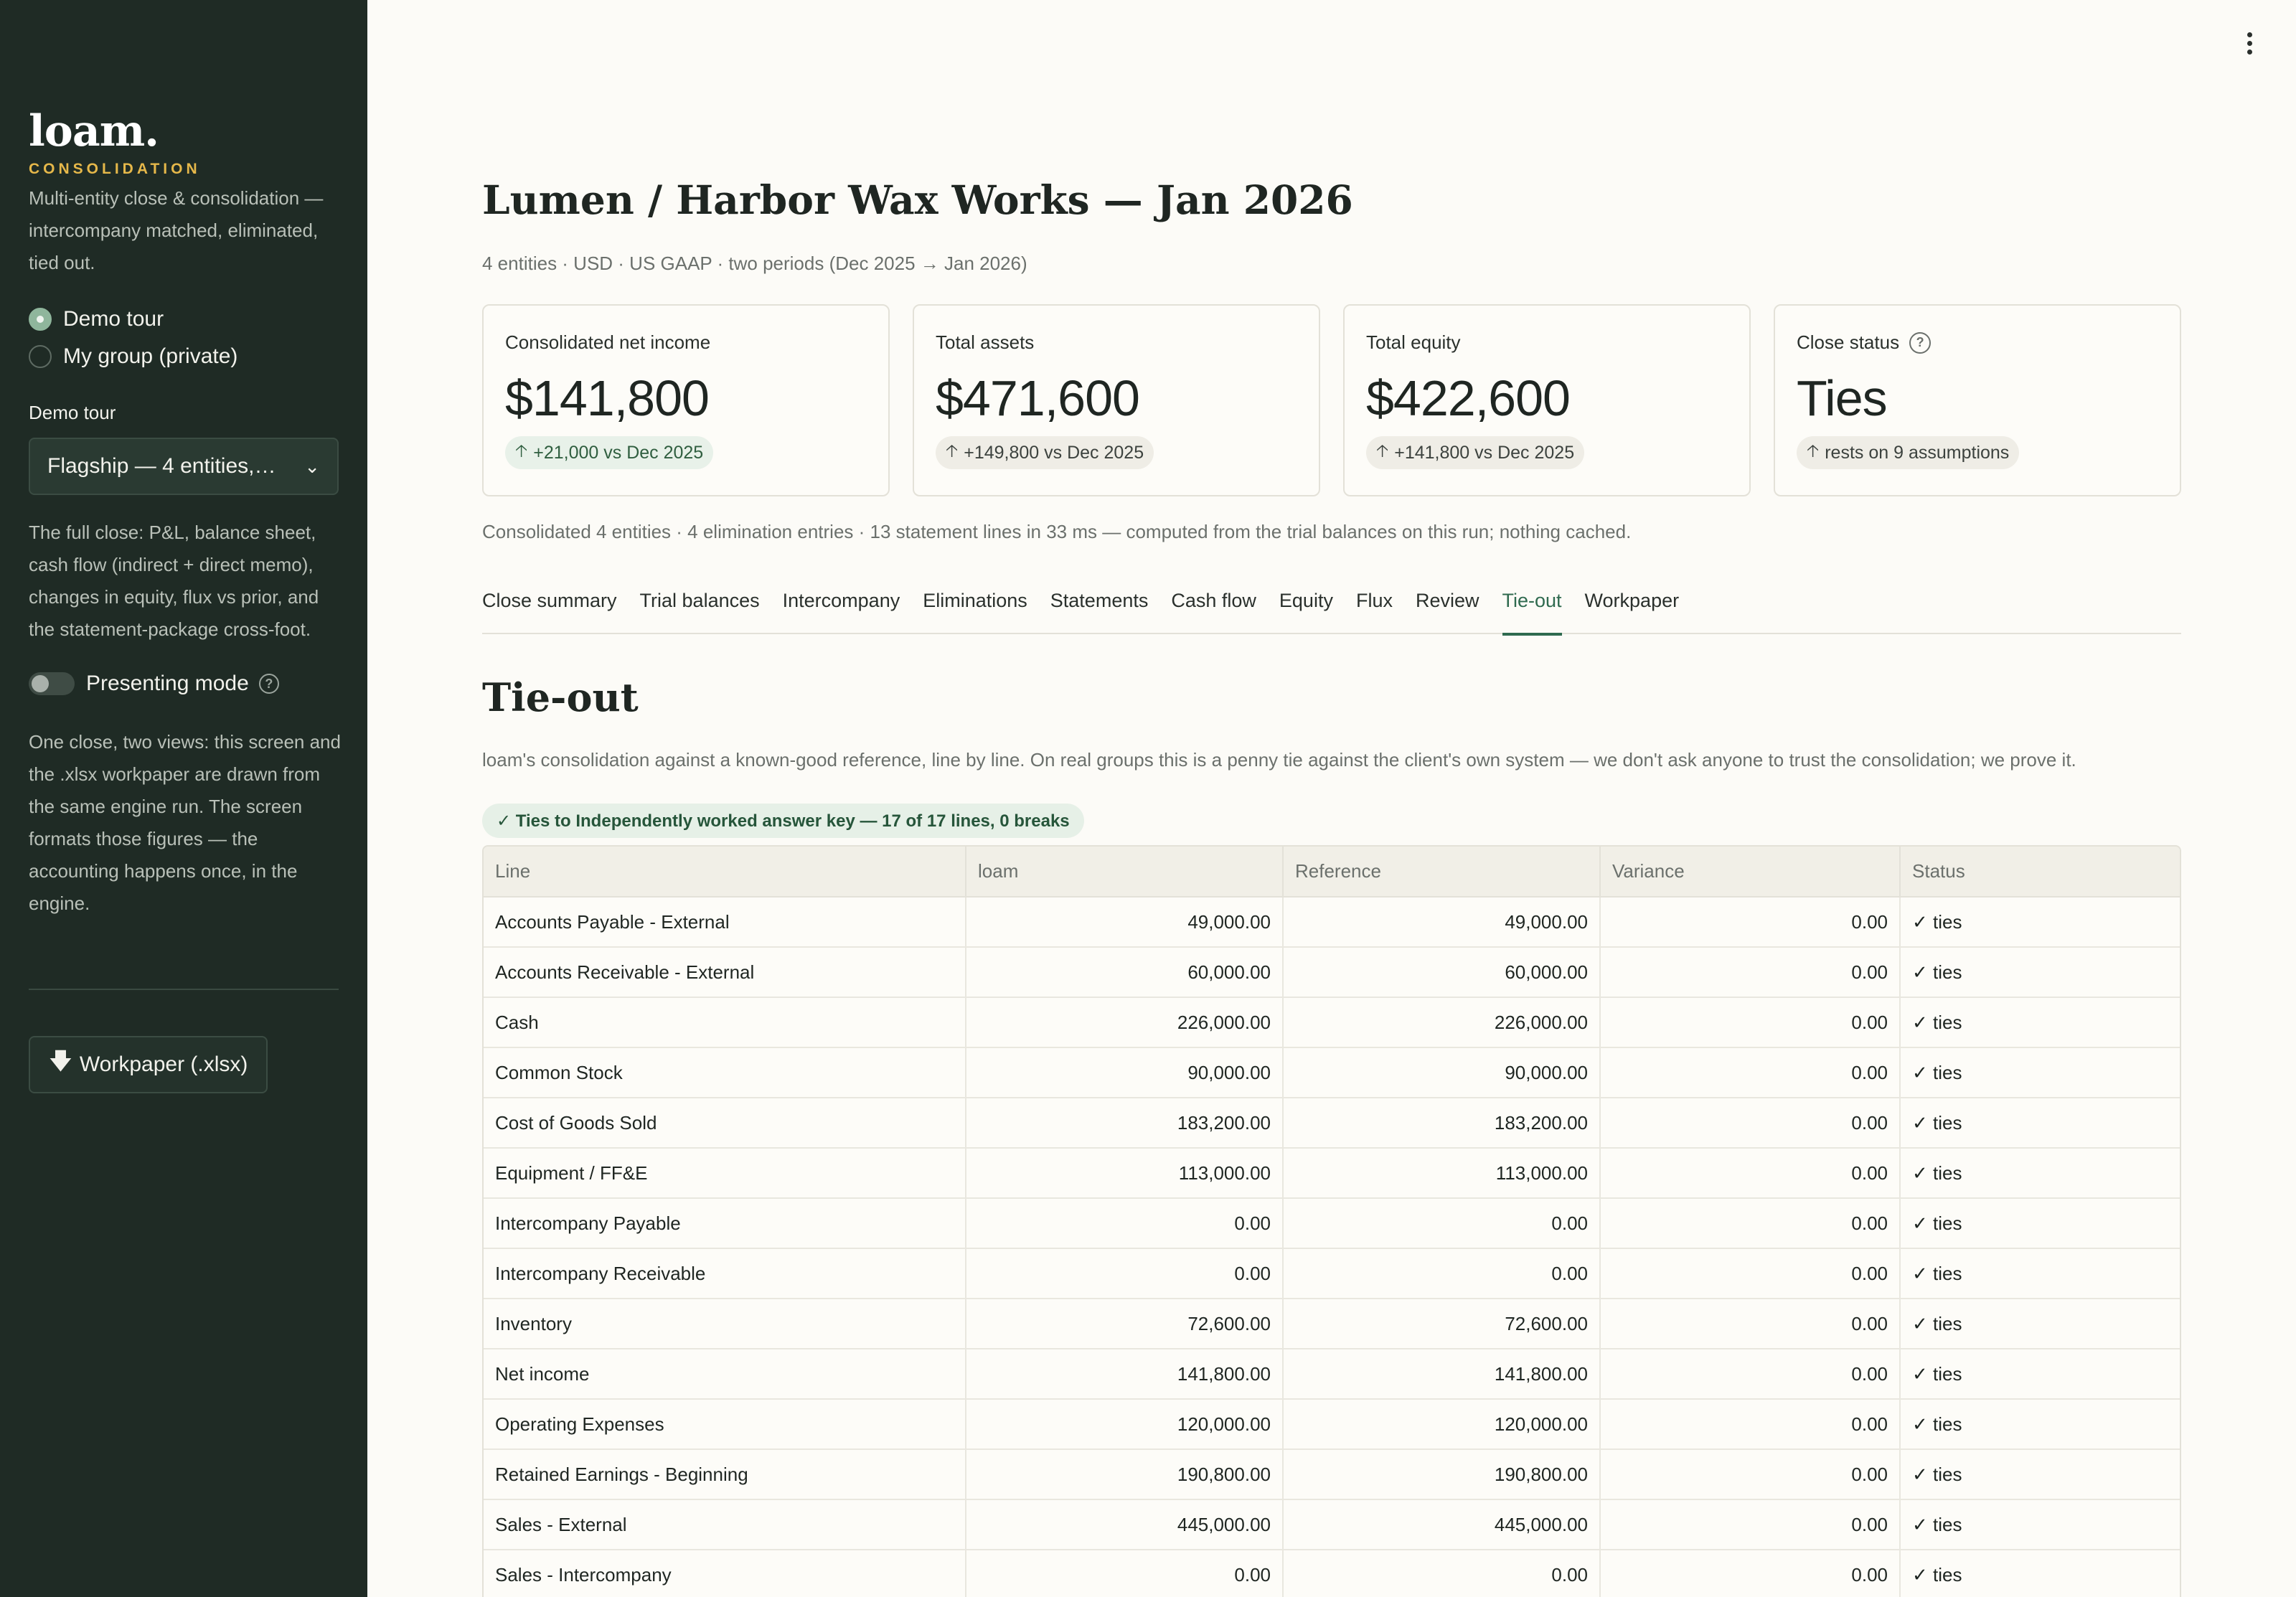 The width and height of the screenshot is (2296, 1597). I want to click on cell-reference: 113,000.00, so click(1442, 1173).